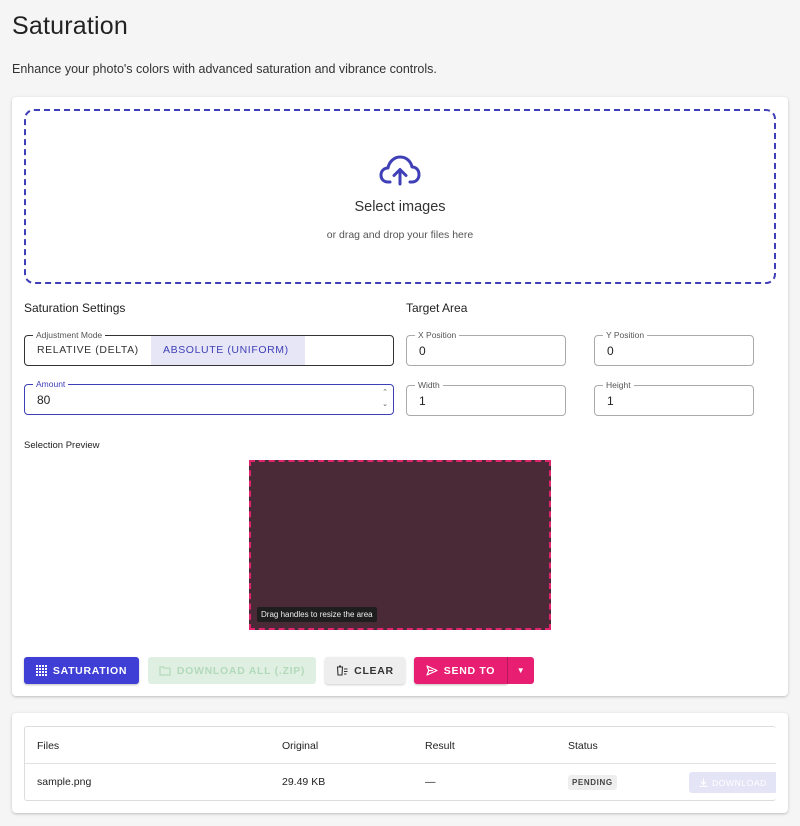  Describe the element at coordinates (317, 614) in the screenshot. I see `resize-hint: Drag handles to resize the area` at that location.